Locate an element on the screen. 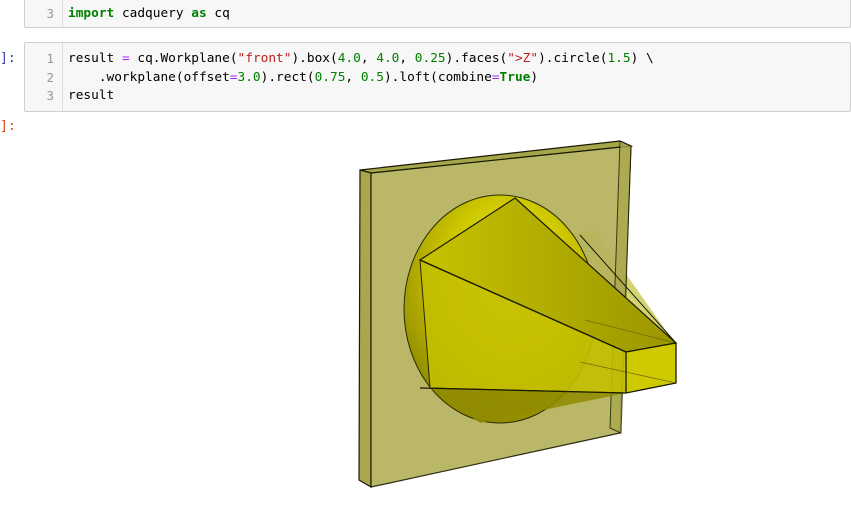  code-token: ) \ is located at coordinates (642, 58).